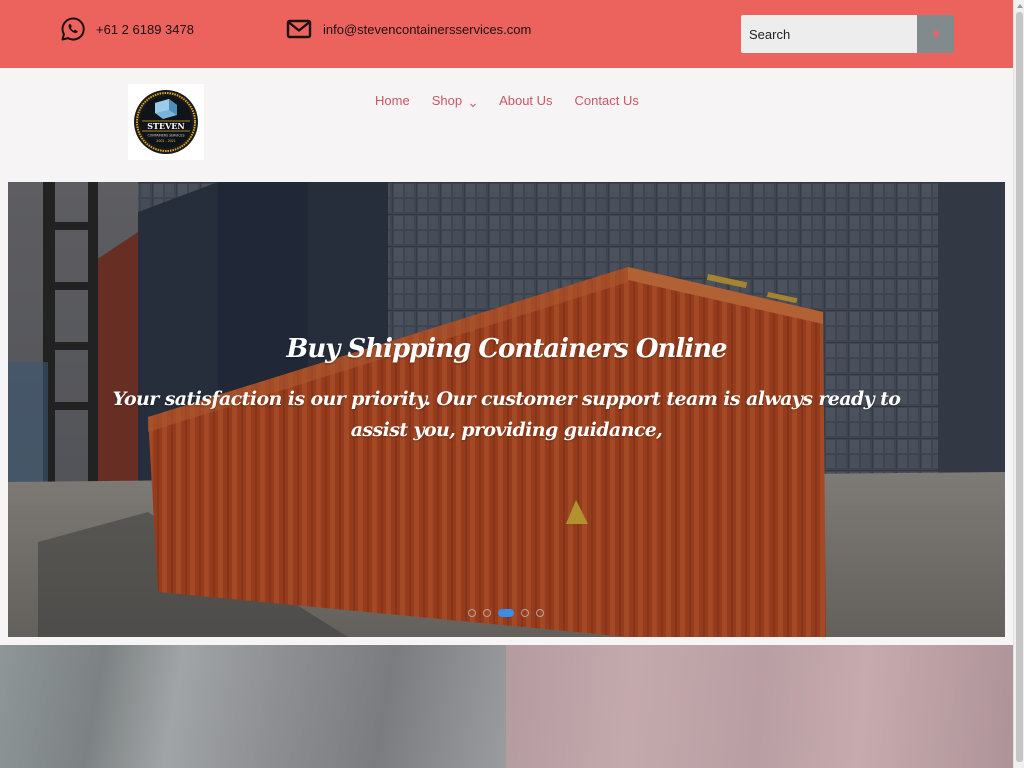 Image resolution: width=1024 pixels, height=768 pixels. I want to click on search-form, so click(847, 34).